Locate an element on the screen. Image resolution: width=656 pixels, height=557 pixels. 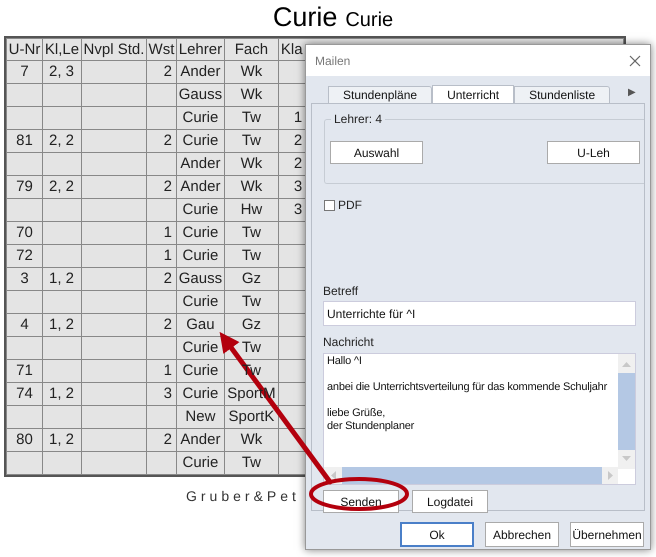
table-cell: 80 is located at coordinates (24, 439).